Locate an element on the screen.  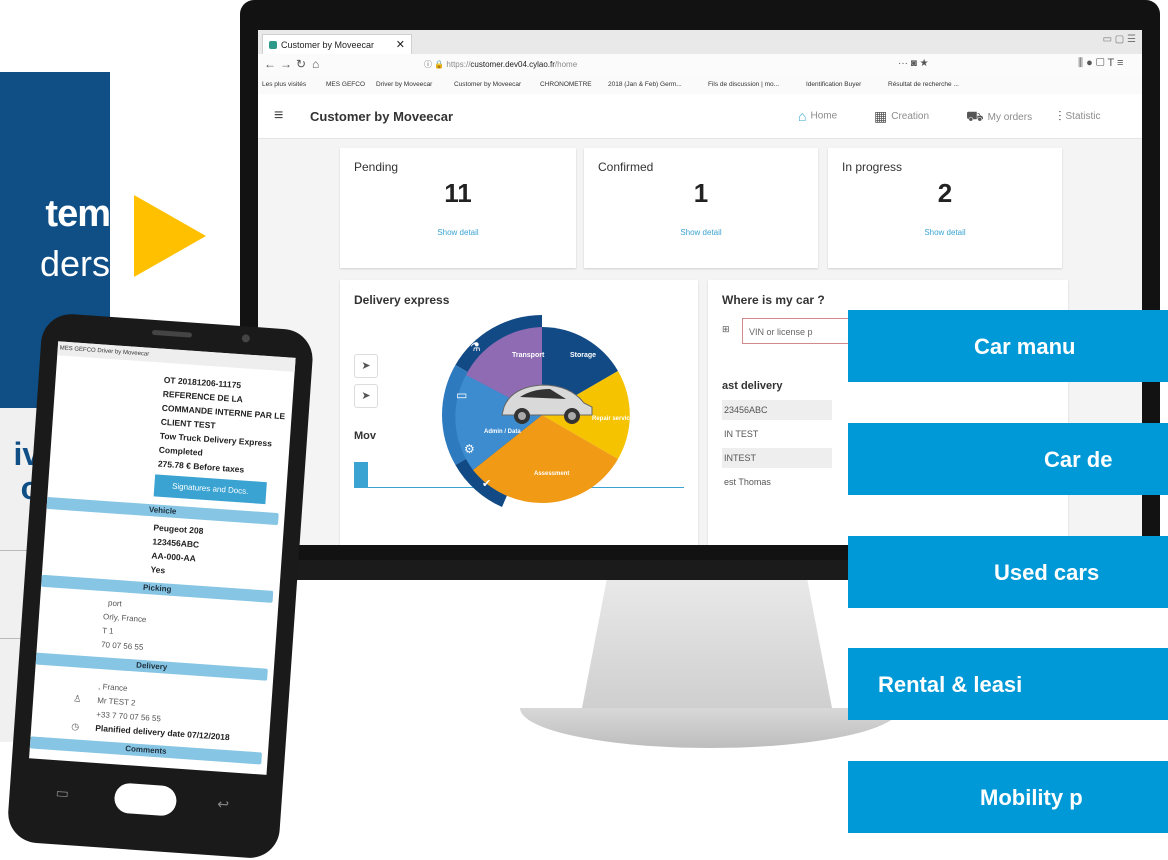
picking-line: port is located at coordinates (115, 603).